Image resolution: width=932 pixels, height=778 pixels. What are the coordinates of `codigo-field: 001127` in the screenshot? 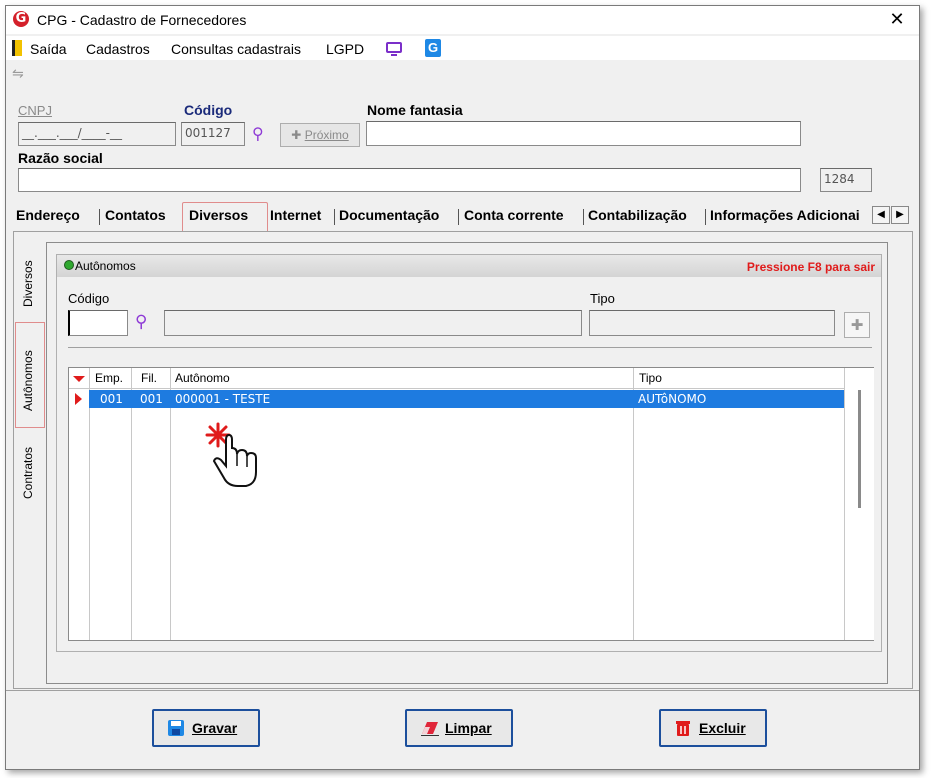 It's located at (213, 134).